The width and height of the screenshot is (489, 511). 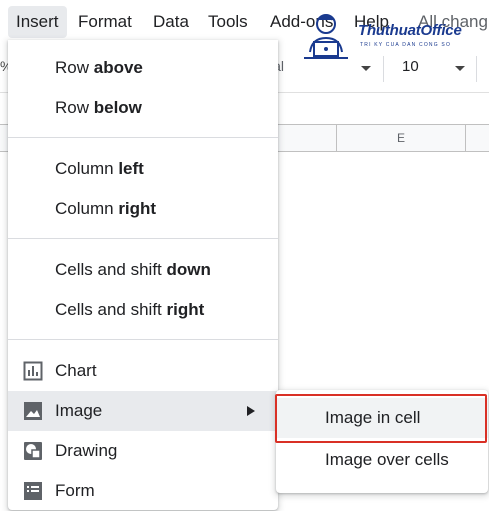 I want to click on menu-item-cells-shift-down: Cells and shift down, so click(x=143, y=270).